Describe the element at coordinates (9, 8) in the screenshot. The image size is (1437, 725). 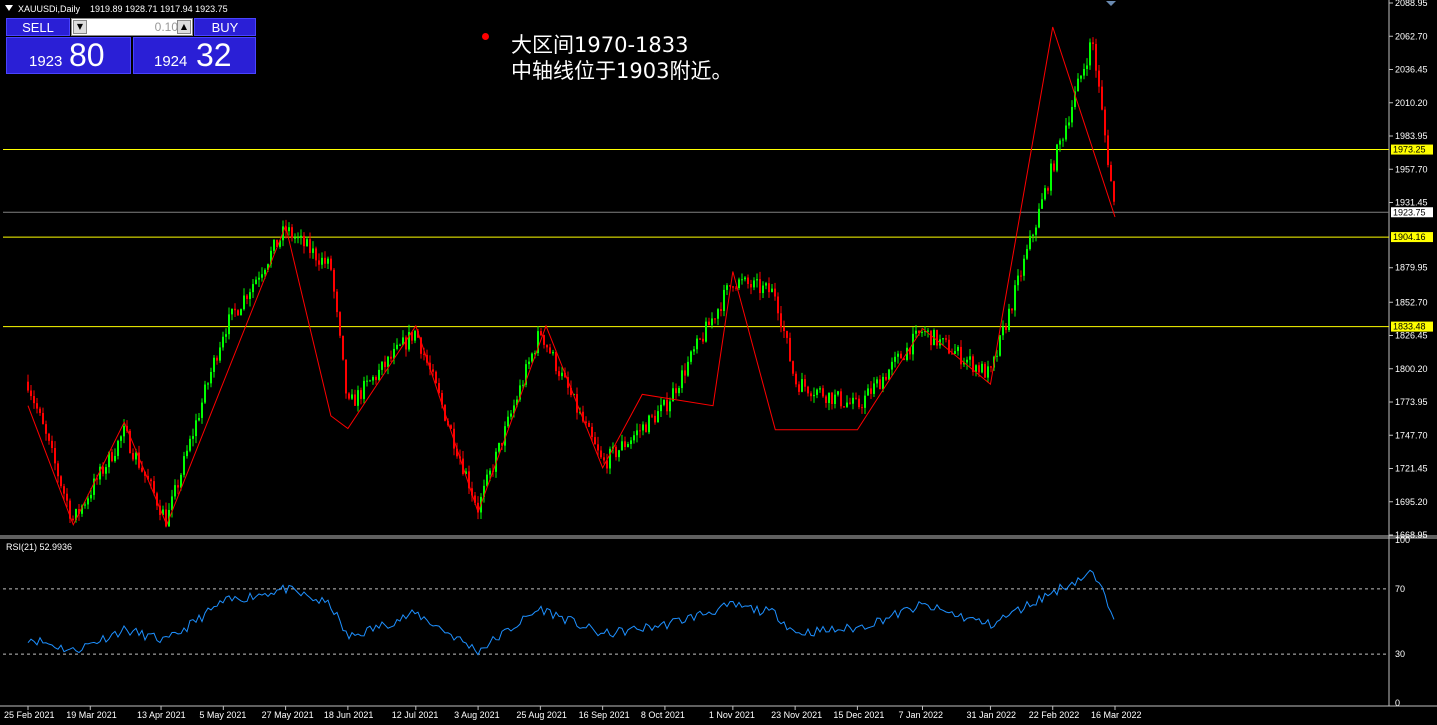
I see `collapse-triangle-icon` at that location.